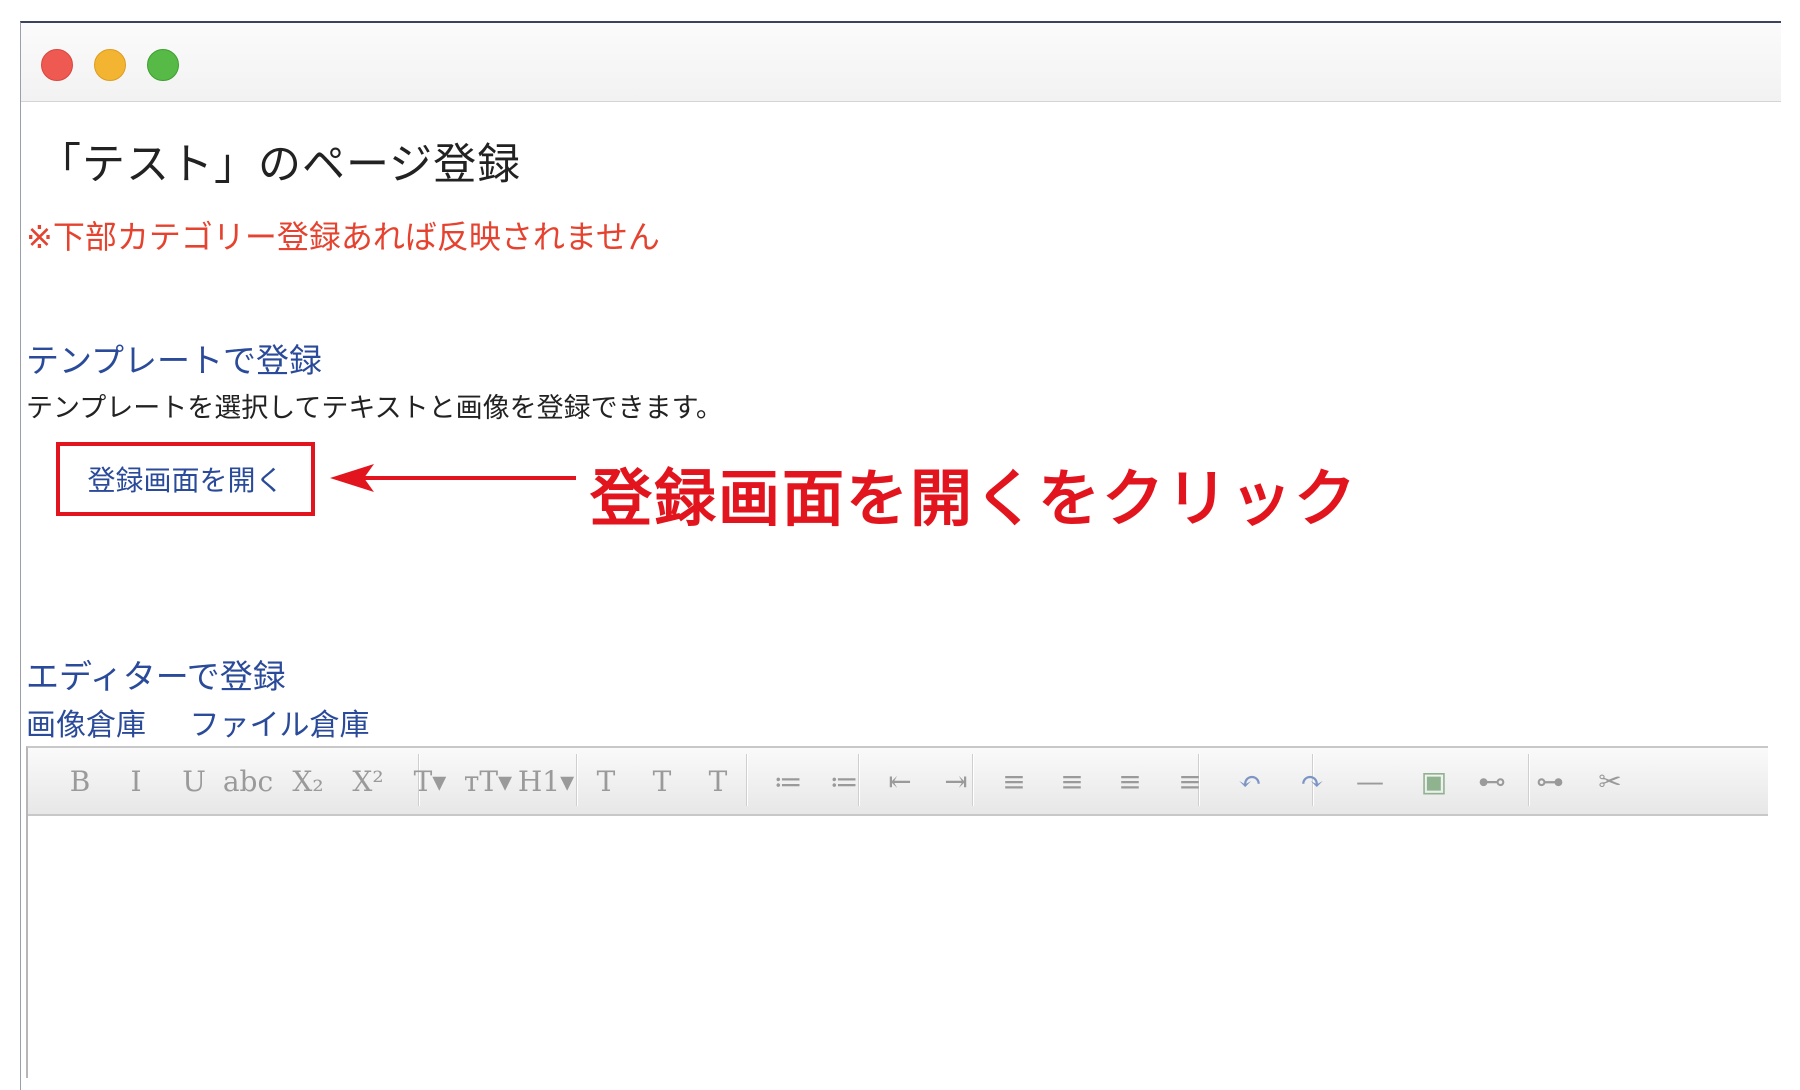 The width and height of the screenshot is (1800, 1090). Describe the element at coordinates (57, 65) in the screenshot. I see `close-window-button` at that location.